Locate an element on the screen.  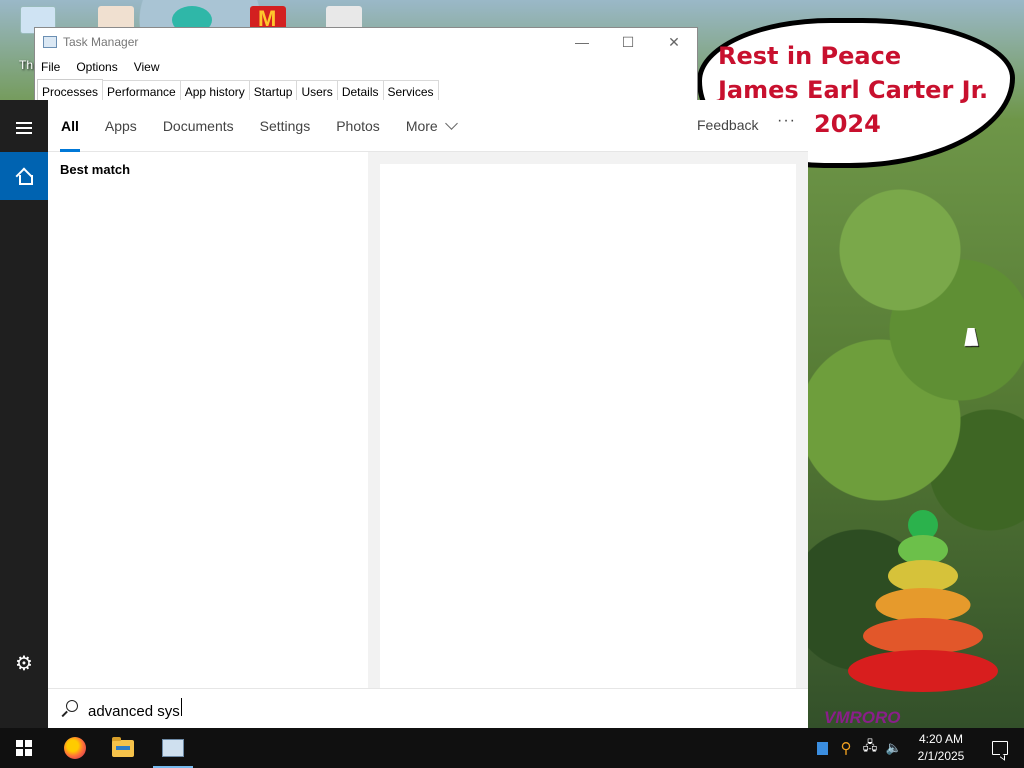
expand-menu-button is located at coordinates (24, 128).